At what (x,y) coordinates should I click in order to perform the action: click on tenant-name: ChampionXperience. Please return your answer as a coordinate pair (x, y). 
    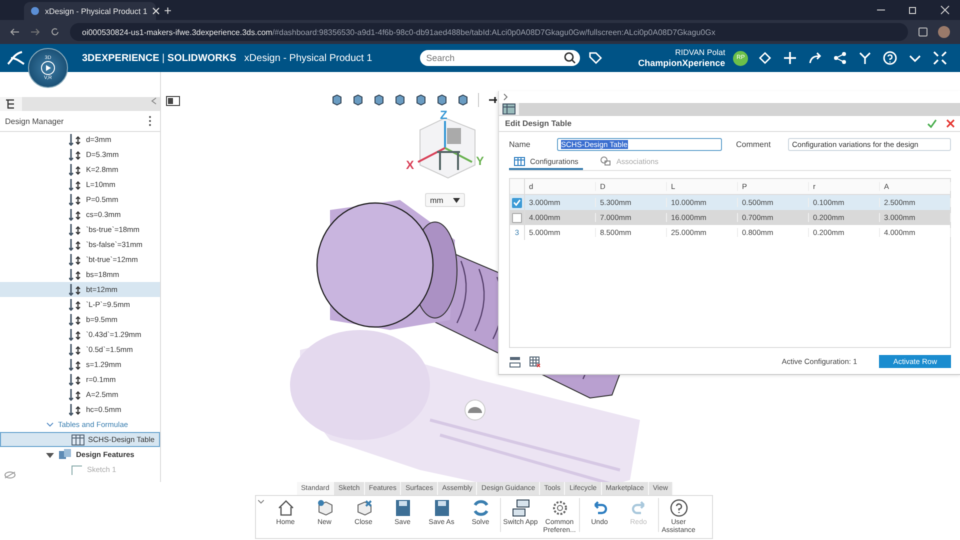
    Looking at the image, I should click on (682, 63).